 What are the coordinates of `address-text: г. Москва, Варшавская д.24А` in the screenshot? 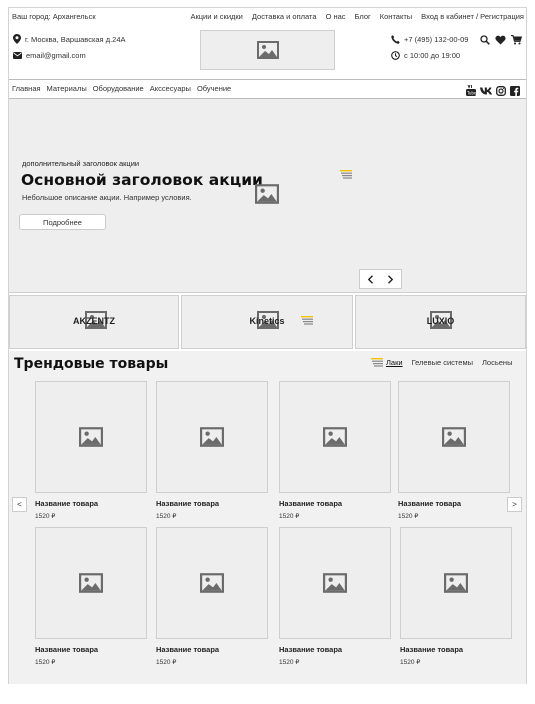 It's located at (75, 39).